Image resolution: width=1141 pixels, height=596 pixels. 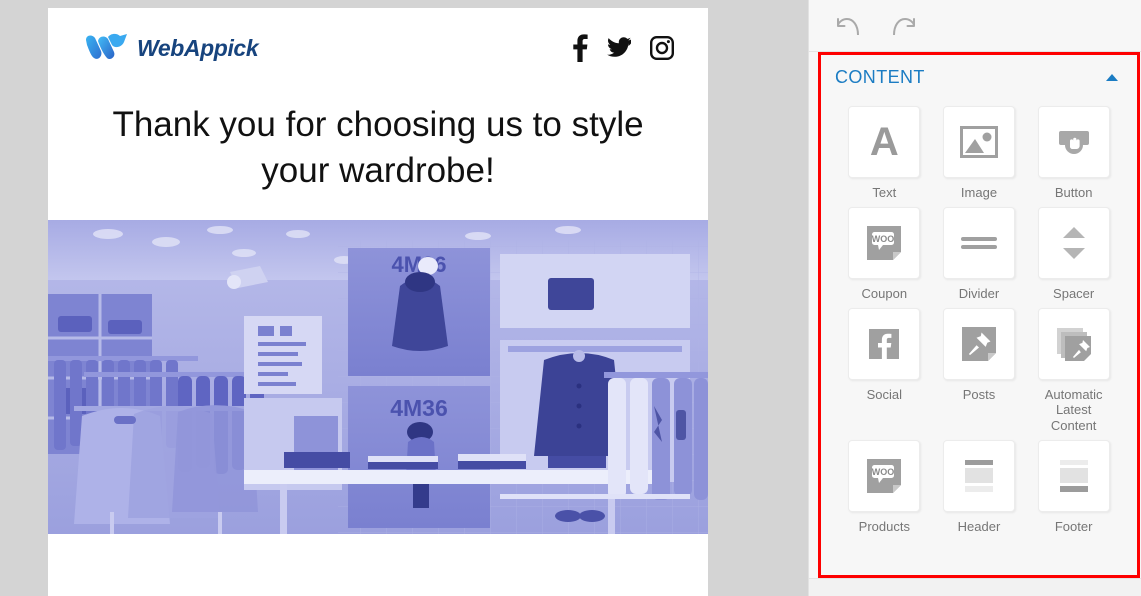 What do you see at coordinates (884, 394) in the screenshot?
I see `tile-label: Social` at bounding box center [884, 394].